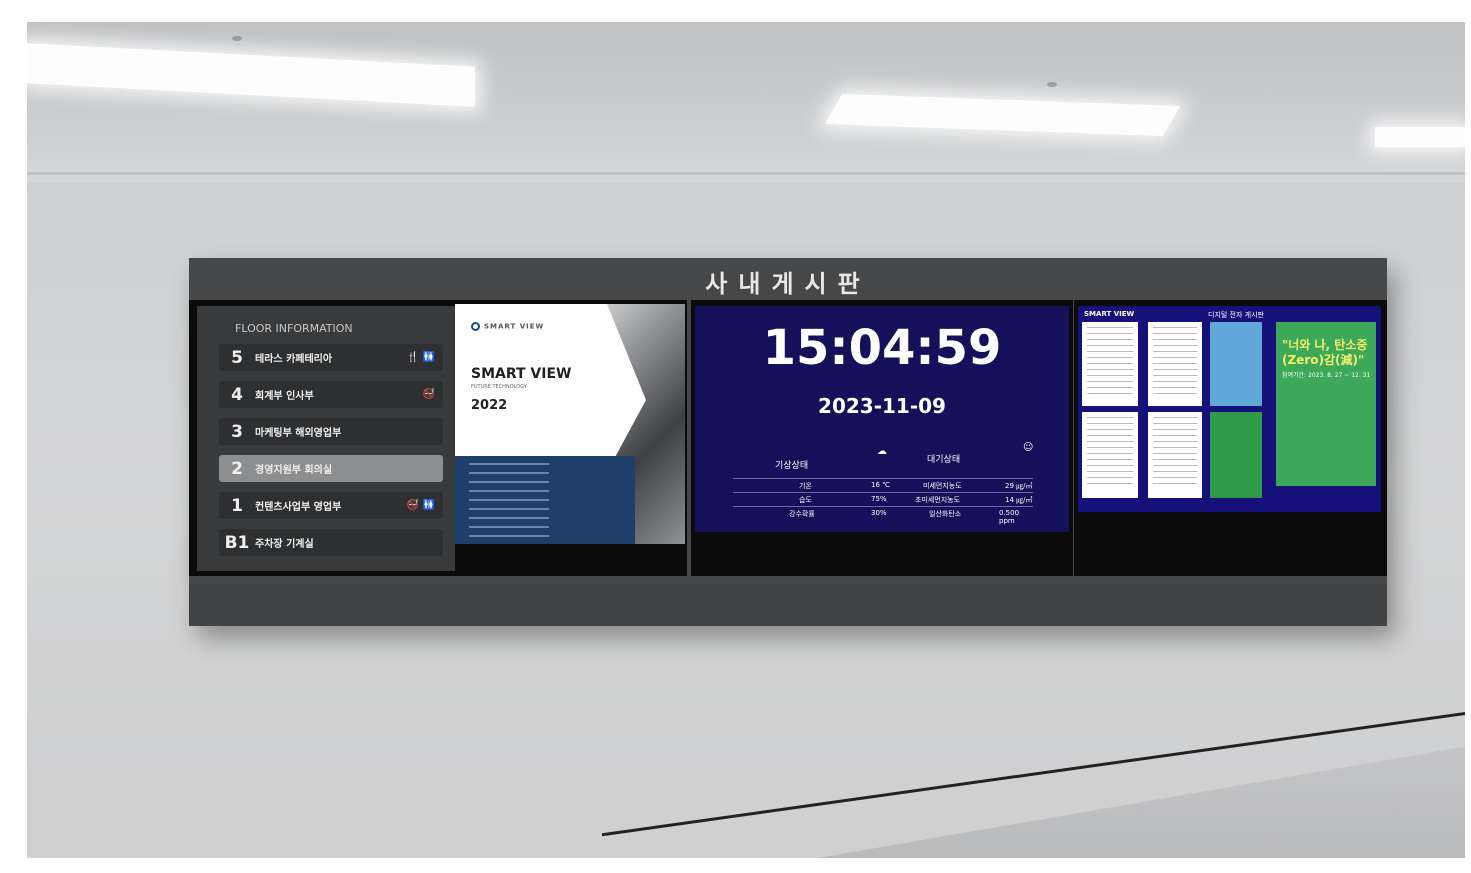  What do you see at coordinates (792, 466) in the screenshot?
I see `weather-heading: 기상상태` at bounding box center [792, 466].